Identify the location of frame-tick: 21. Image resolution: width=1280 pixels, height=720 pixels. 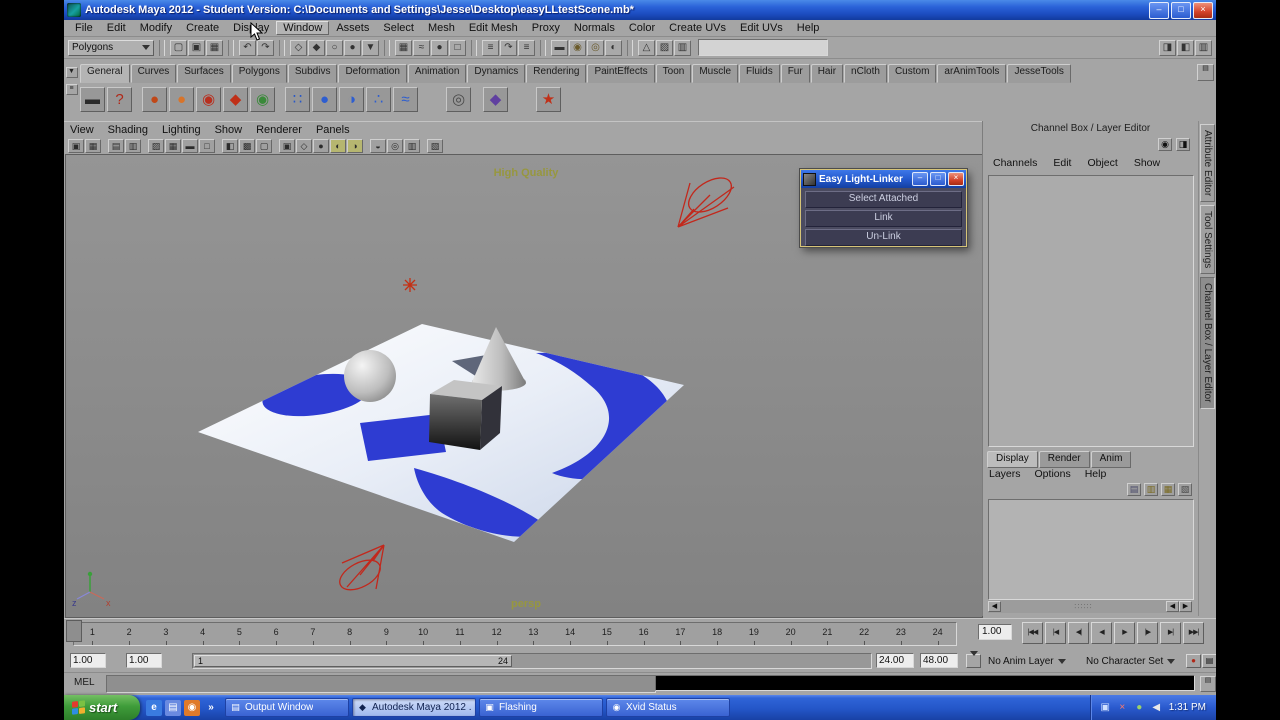
(827, 634).